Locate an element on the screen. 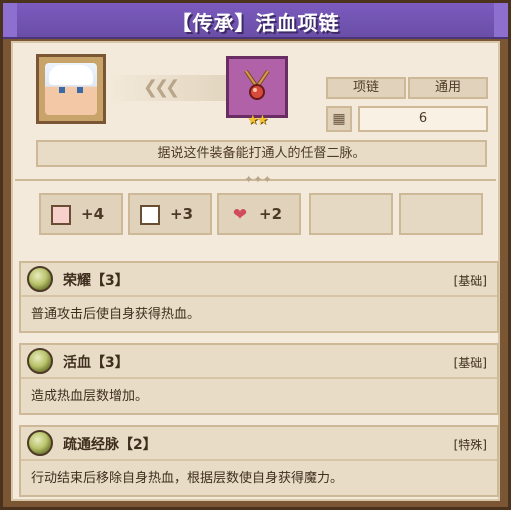 The height and width of the screenshot is (510, 511). grid-icon: ▦ is located at coordinates (339, 119).